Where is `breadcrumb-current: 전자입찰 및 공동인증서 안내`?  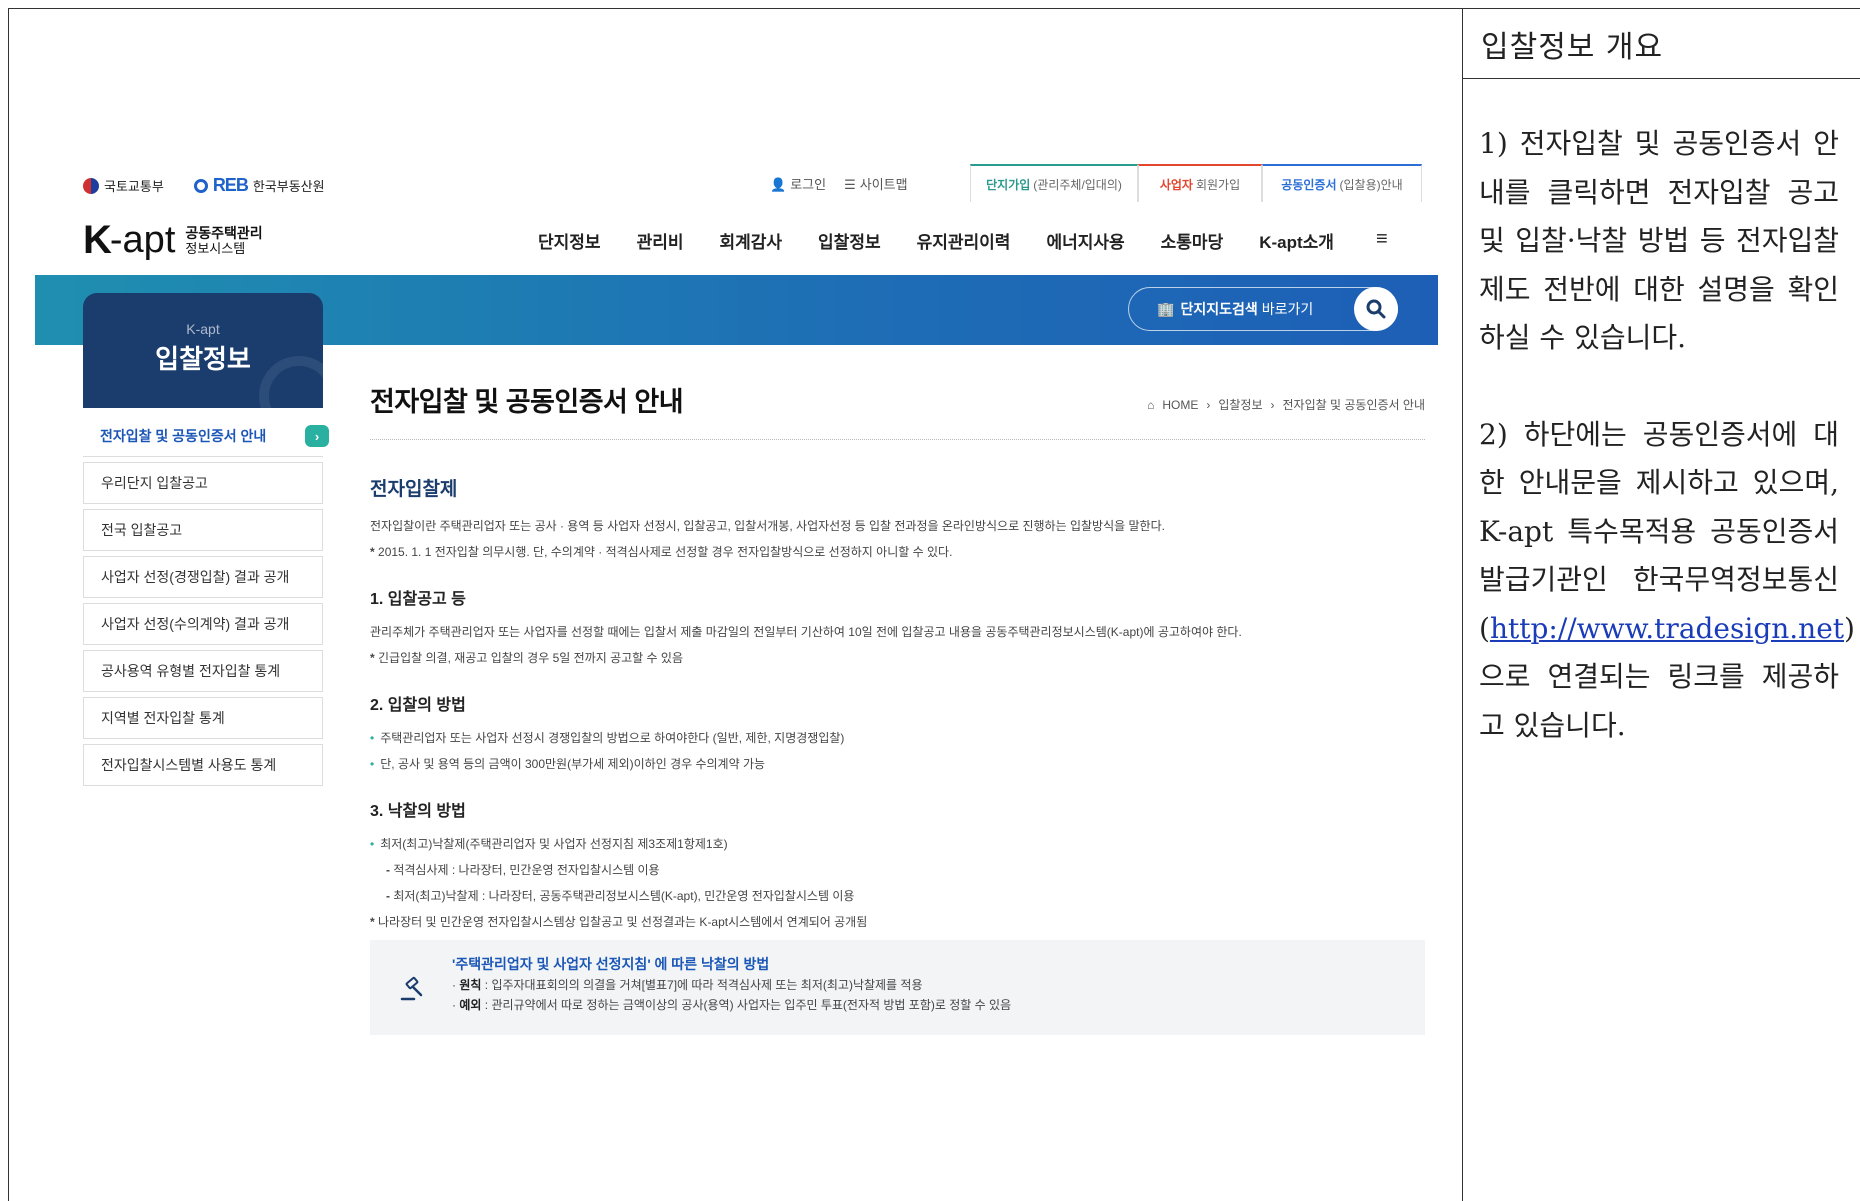
breadcrumb-current: 전자입찰 및 공동인증서 안내 is located at coordinates (1353, 405).